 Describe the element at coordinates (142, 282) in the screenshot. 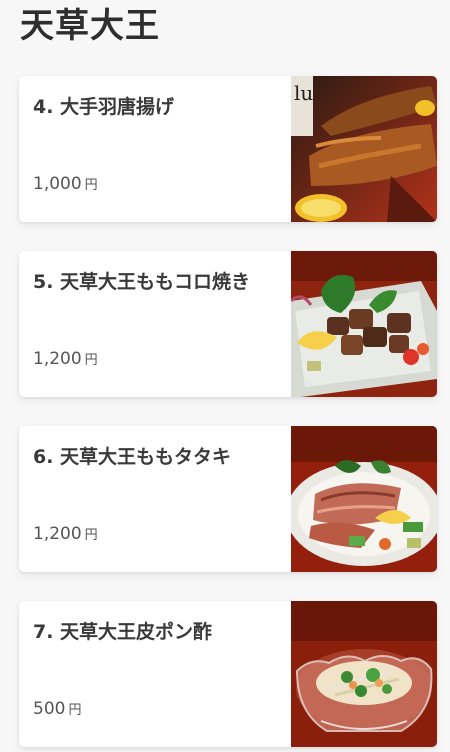

I see `menu-item-name: 5. 天草大王ももコロ焼き` at that location.